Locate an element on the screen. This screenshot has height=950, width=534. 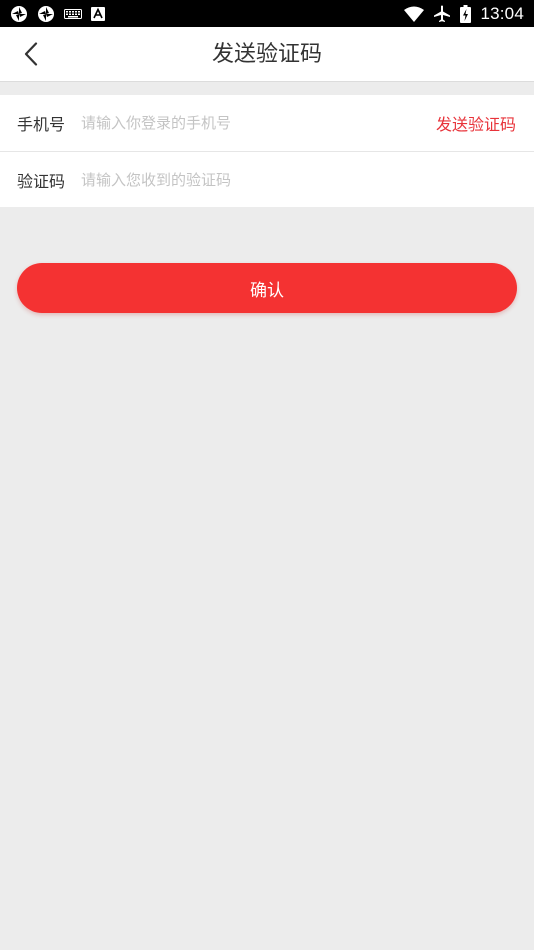
verification-form: 手机号 发送验证码 验证码 is located at coordinates (267, 151).